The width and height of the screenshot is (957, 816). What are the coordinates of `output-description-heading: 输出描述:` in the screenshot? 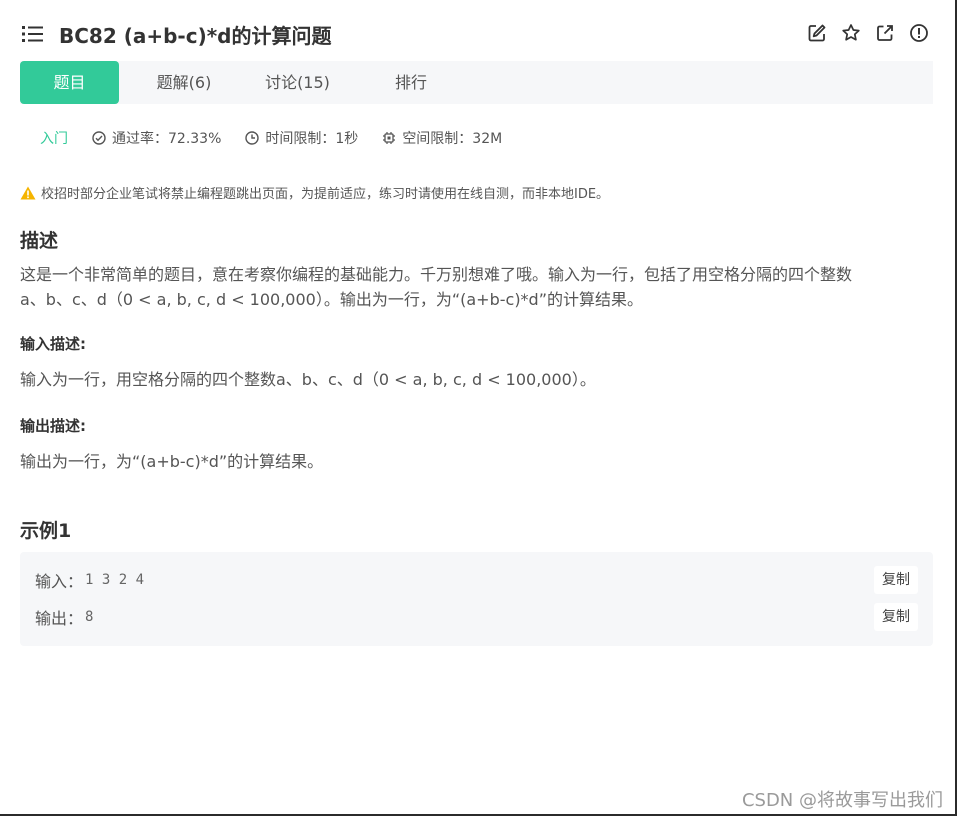 It's located at (53, 426).